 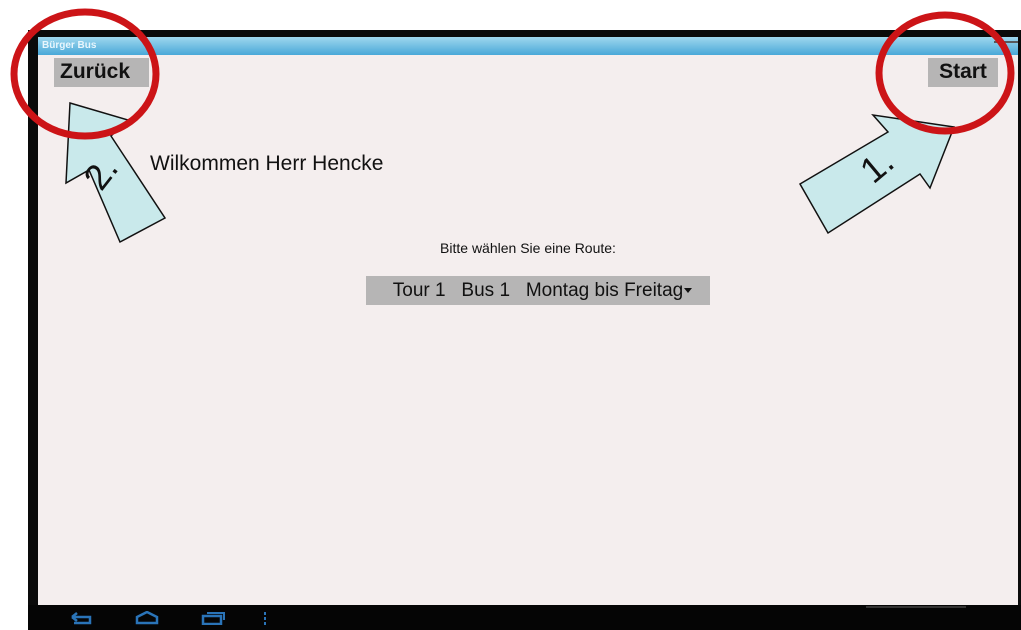 What do you see at coordinates (945, 73) in the screenshot?
I see `annotation-circle-start` at bounding box center [945, 73].